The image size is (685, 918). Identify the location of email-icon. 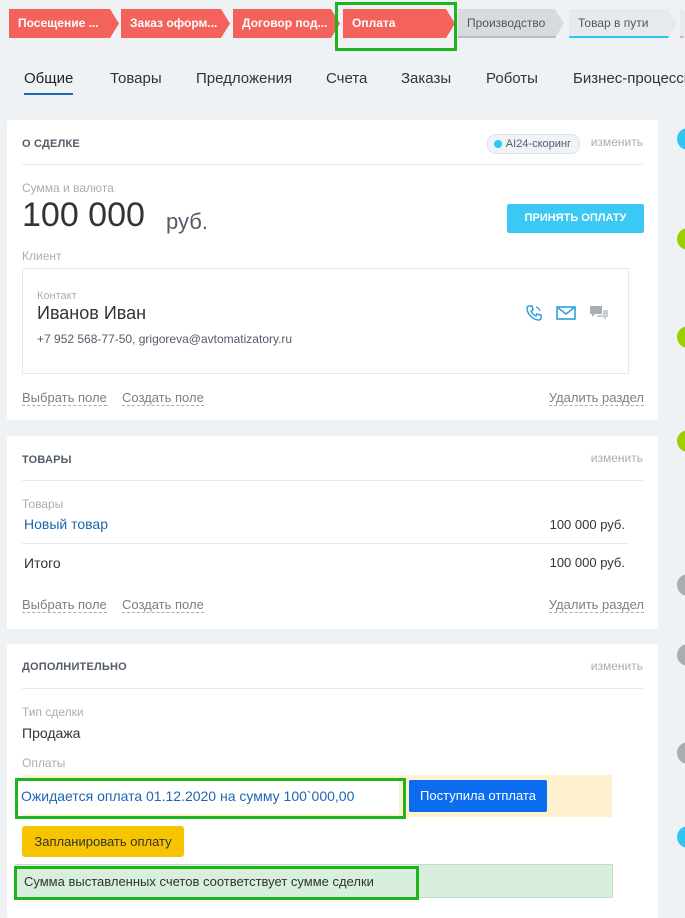
(566, 315).